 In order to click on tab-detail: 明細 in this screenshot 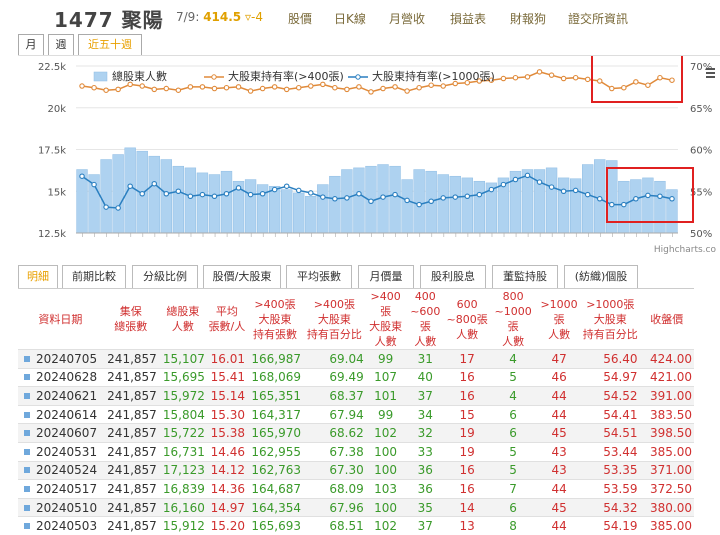, I will do `click(38, 277)`.